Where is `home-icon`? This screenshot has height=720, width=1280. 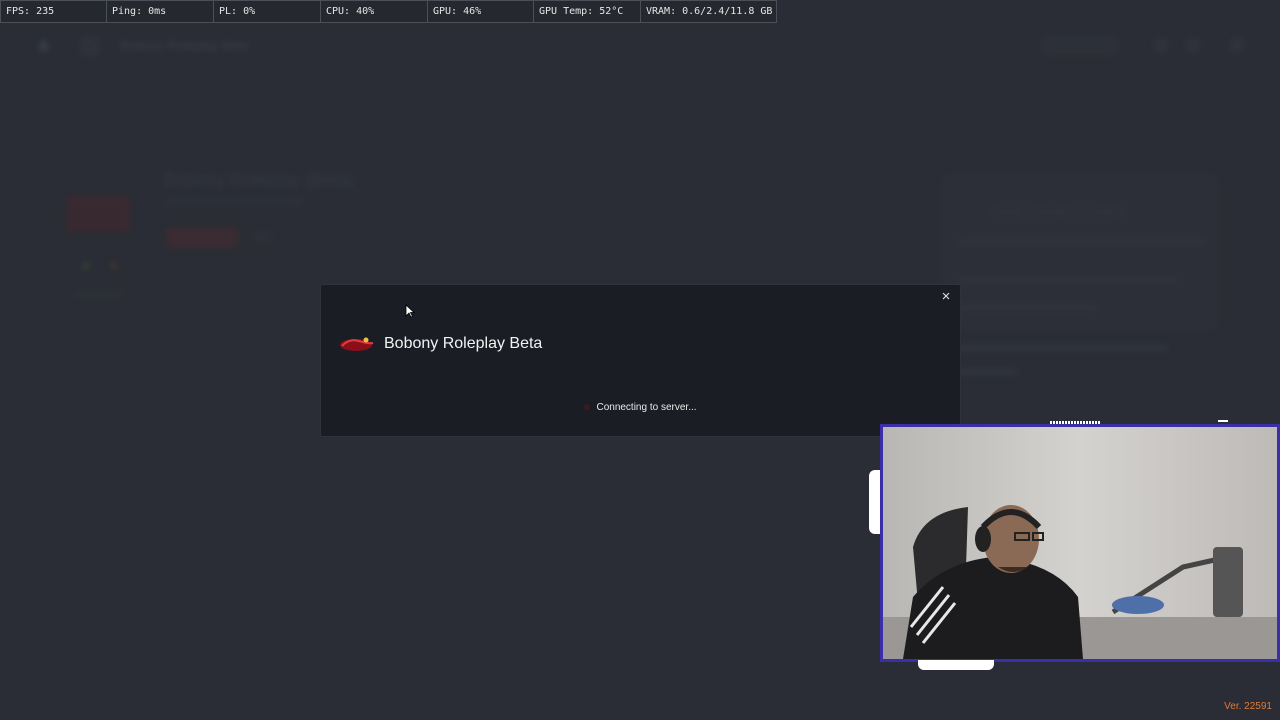
home-icon is located at coordinates (90, 46).